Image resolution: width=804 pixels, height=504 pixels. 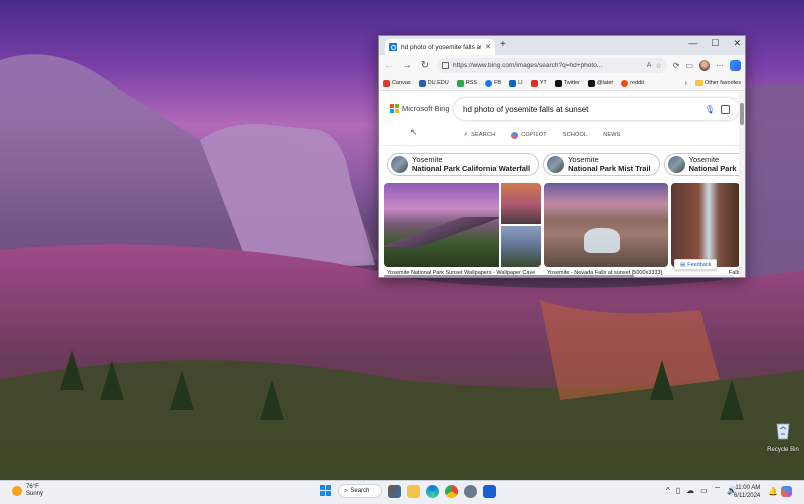 What do you see at coordinates (493, 83) in the screenshot?
I see `favorite-fb: FB` at bounding box center [493, 83].